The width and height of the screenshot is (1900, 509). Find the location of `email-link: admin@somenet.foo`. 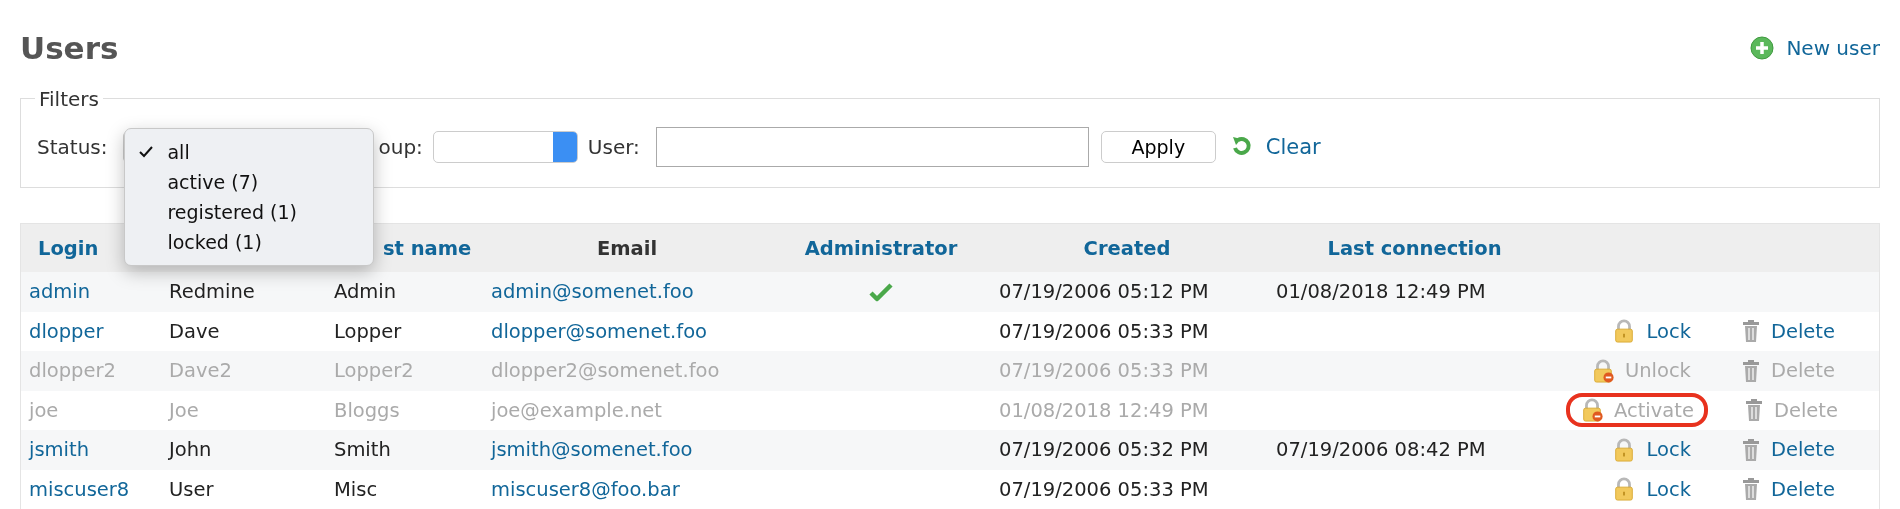

email-link: admin@somenet.foo is located at coordinates (627, 292).